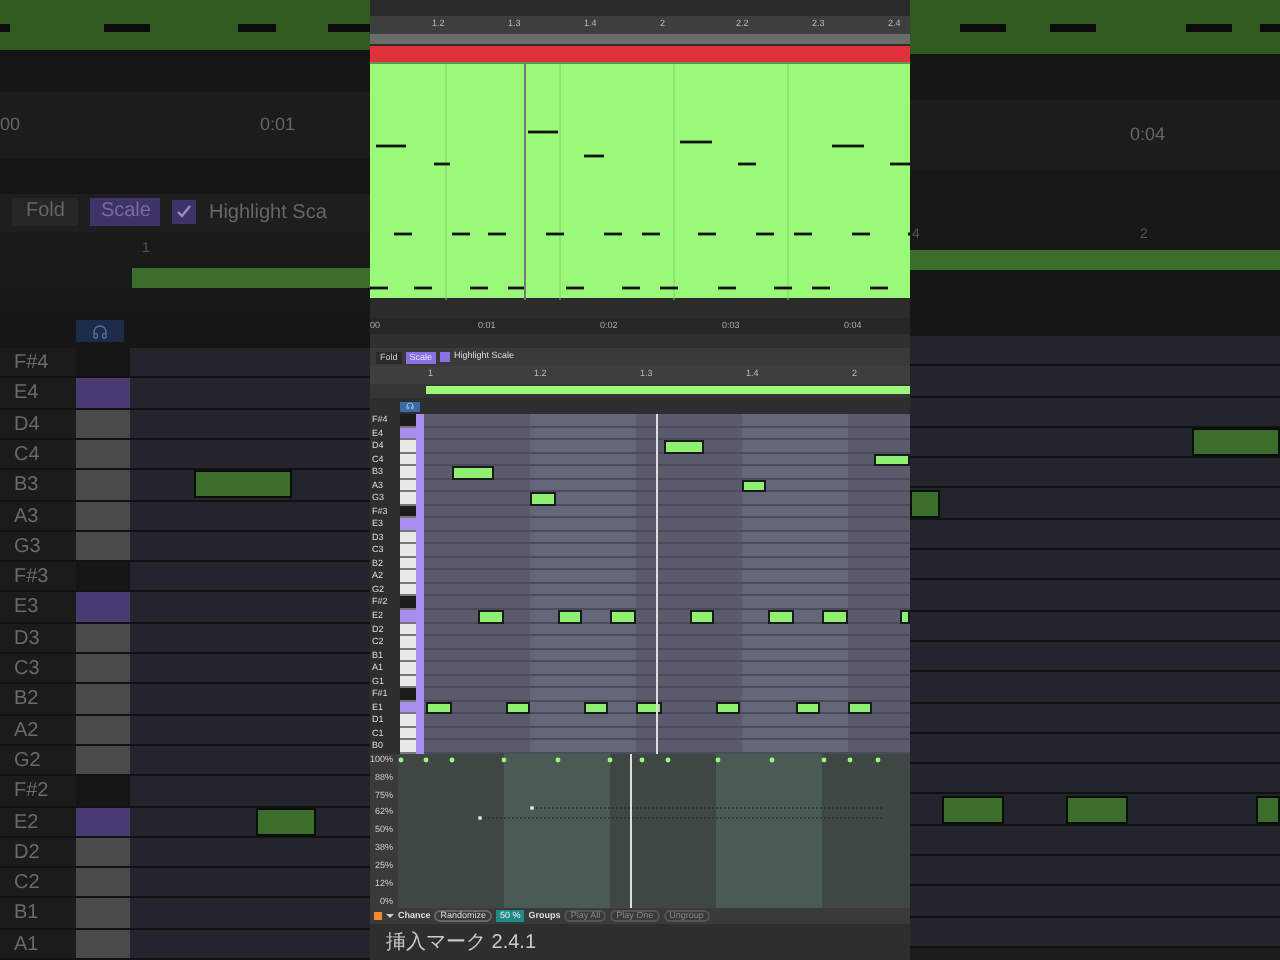  I want to click on key-label: E4, so click(26, 394).